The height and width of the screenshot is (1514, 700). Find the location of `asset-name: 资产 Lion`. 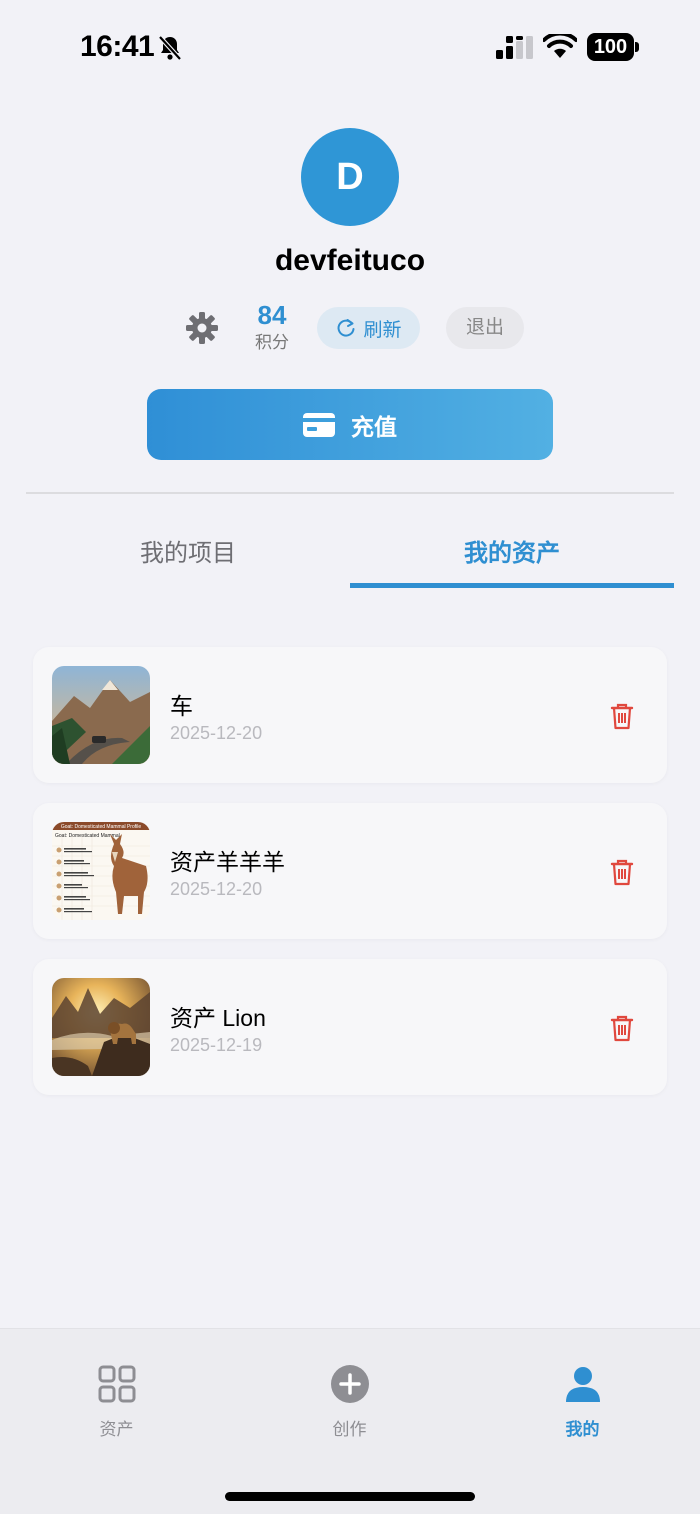

asset-name: 资产 Lion is located at coordinates (218, 1018).